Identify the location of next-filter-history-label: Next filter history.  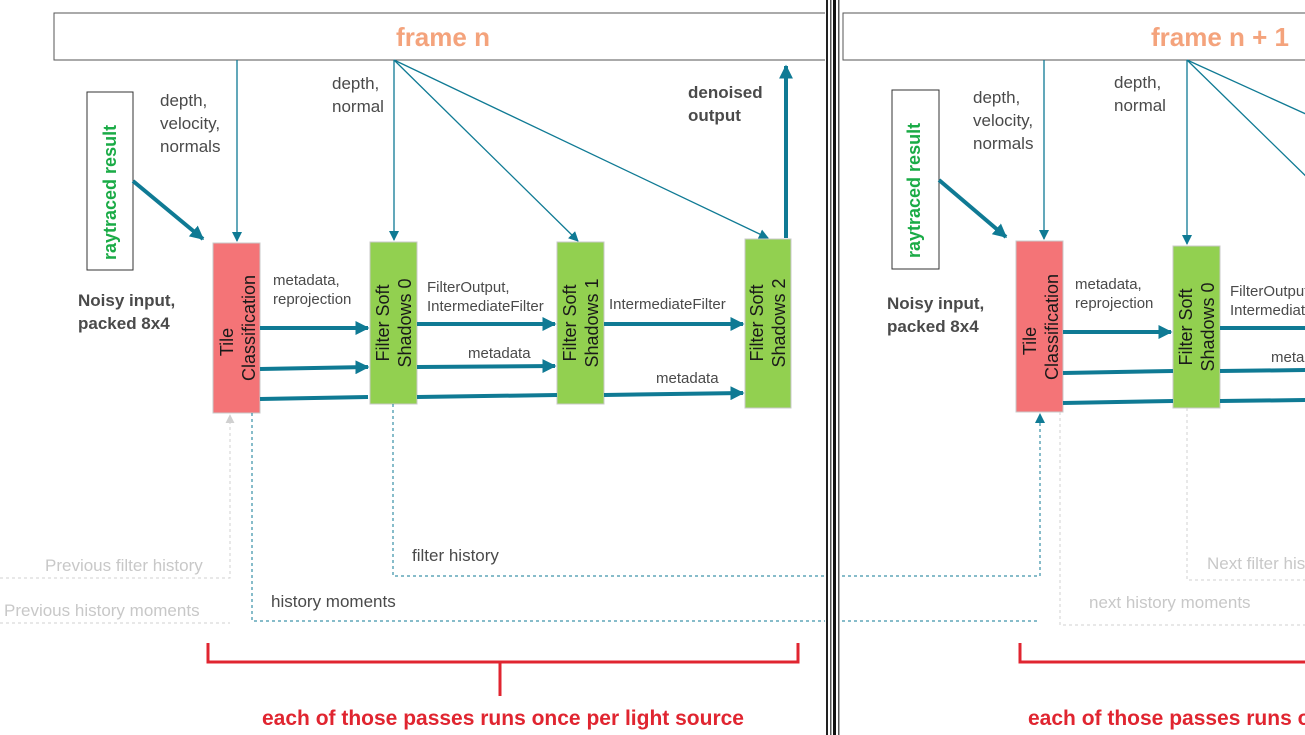
(1256, 563).